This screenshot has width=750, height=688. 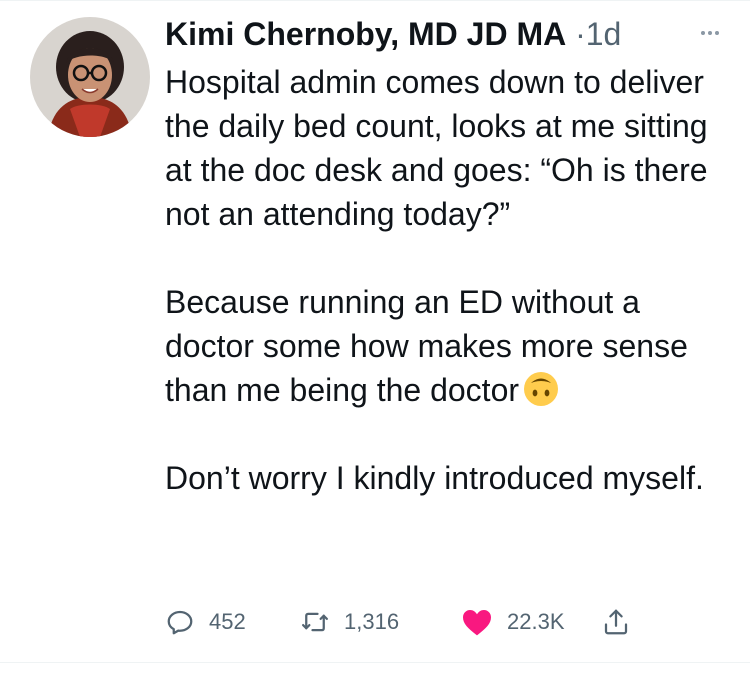 I want to click on reply-count: 452, so click(x=227, y=621).